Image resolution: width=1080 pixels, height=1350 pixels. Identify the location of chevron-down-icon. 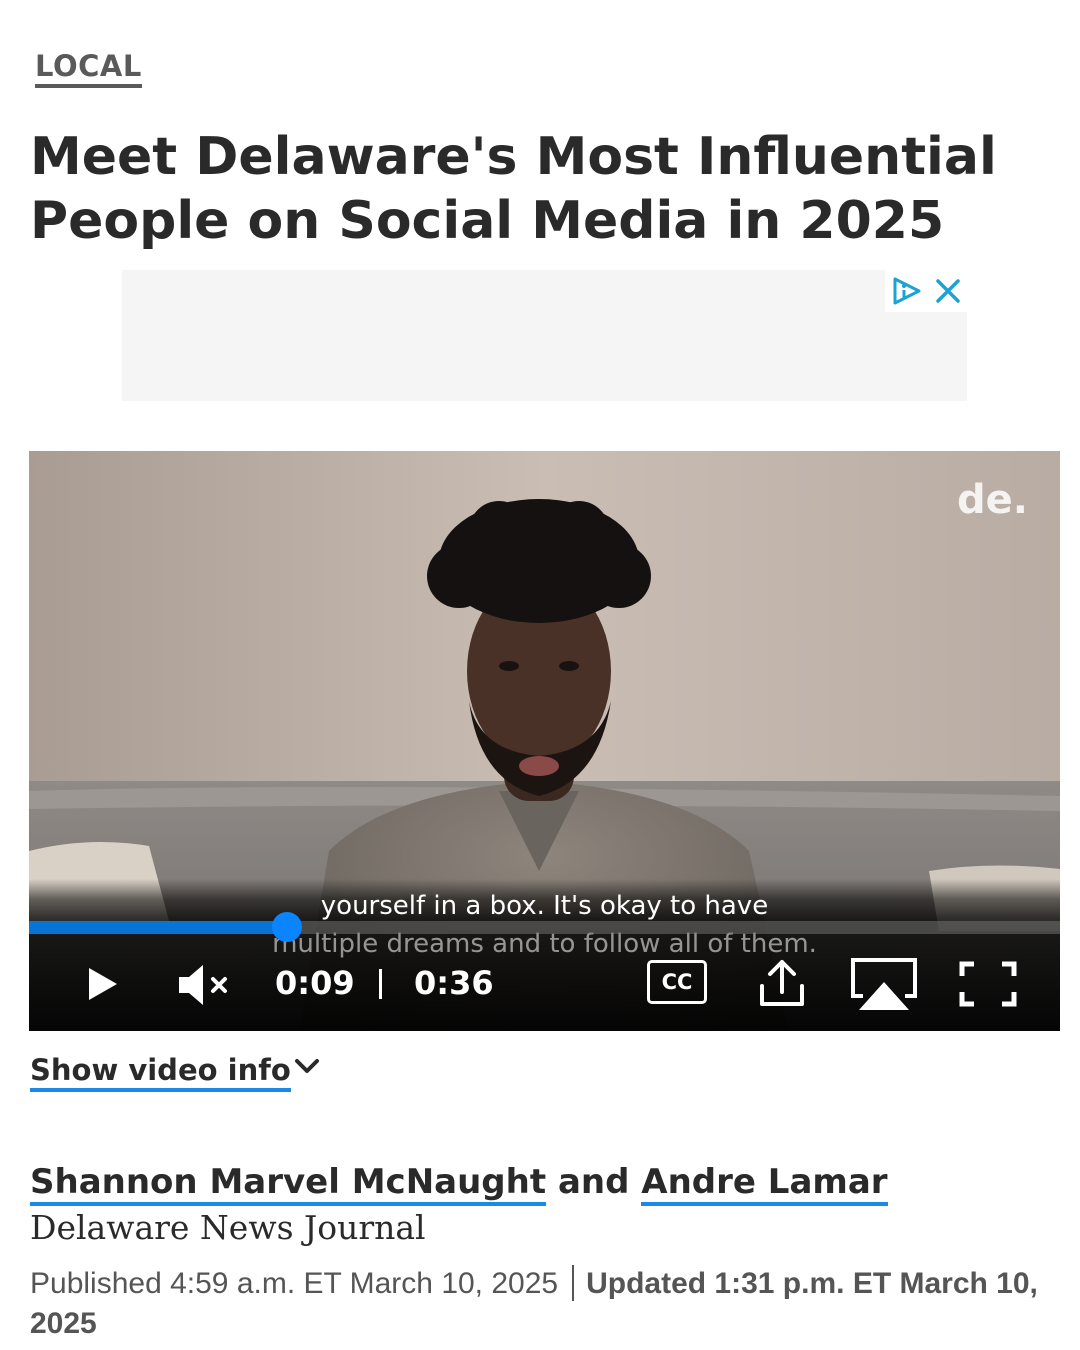
(307, 1067).